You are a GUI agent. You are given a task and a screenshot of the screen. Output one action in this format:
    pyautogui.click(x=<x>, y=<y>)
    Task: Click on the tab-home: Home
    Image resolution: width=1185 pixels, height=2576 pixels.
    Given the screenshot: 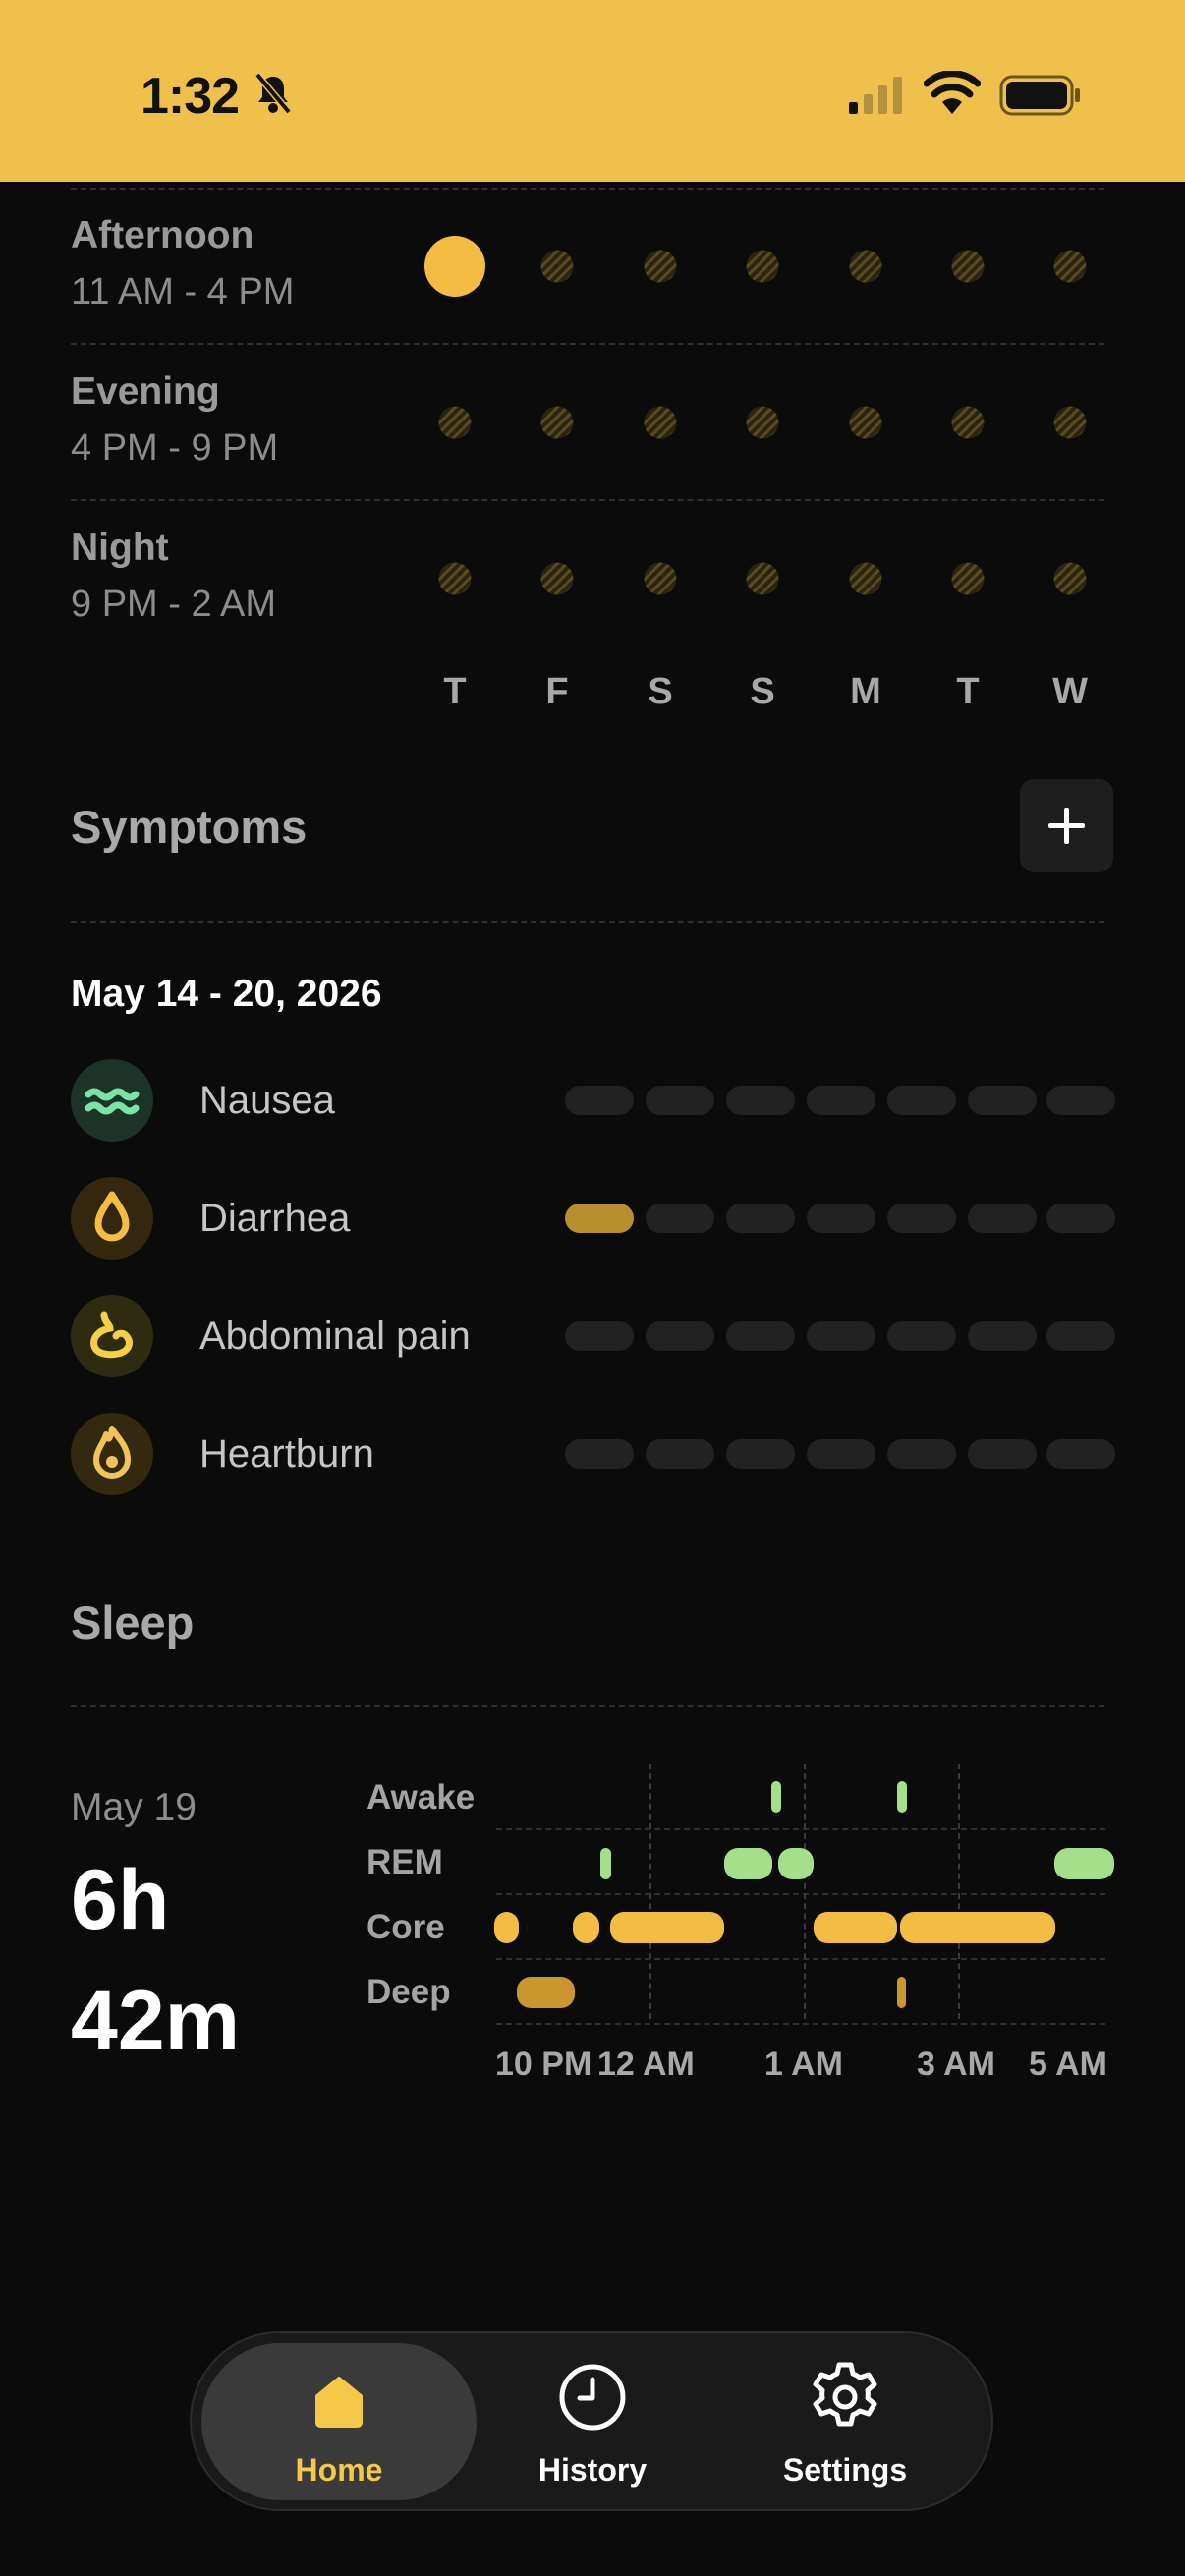 What is the action you would take?
    pyautogui.click(x=339, y=2421)
    